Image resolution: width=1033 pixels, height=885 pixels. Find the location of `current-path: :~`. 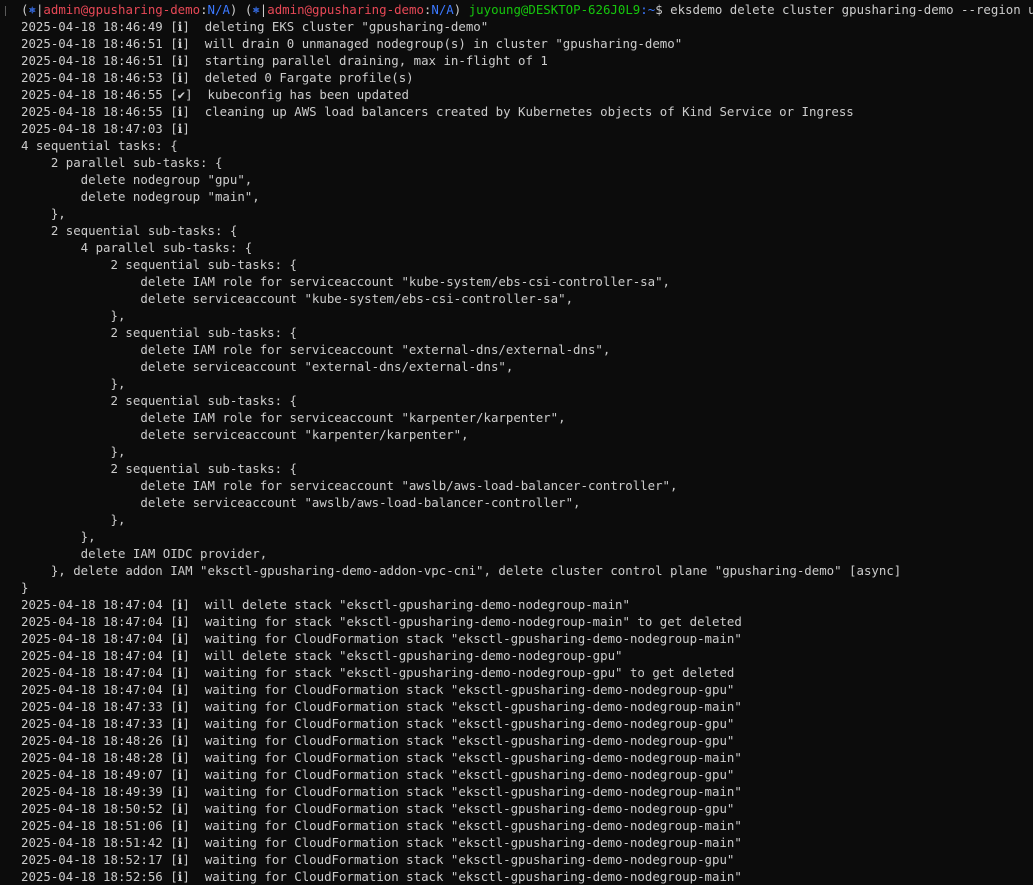

current-path: :~ is located at coordinates (648, 9).